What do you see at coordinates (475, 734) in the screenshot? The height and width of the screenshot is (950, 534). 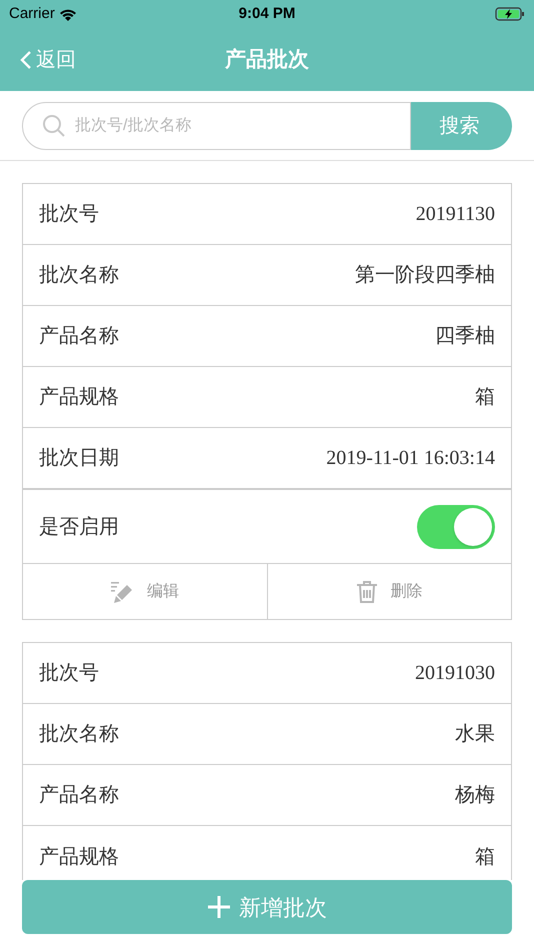 I see `field-value: 水果` at bounding box center [475, 734].